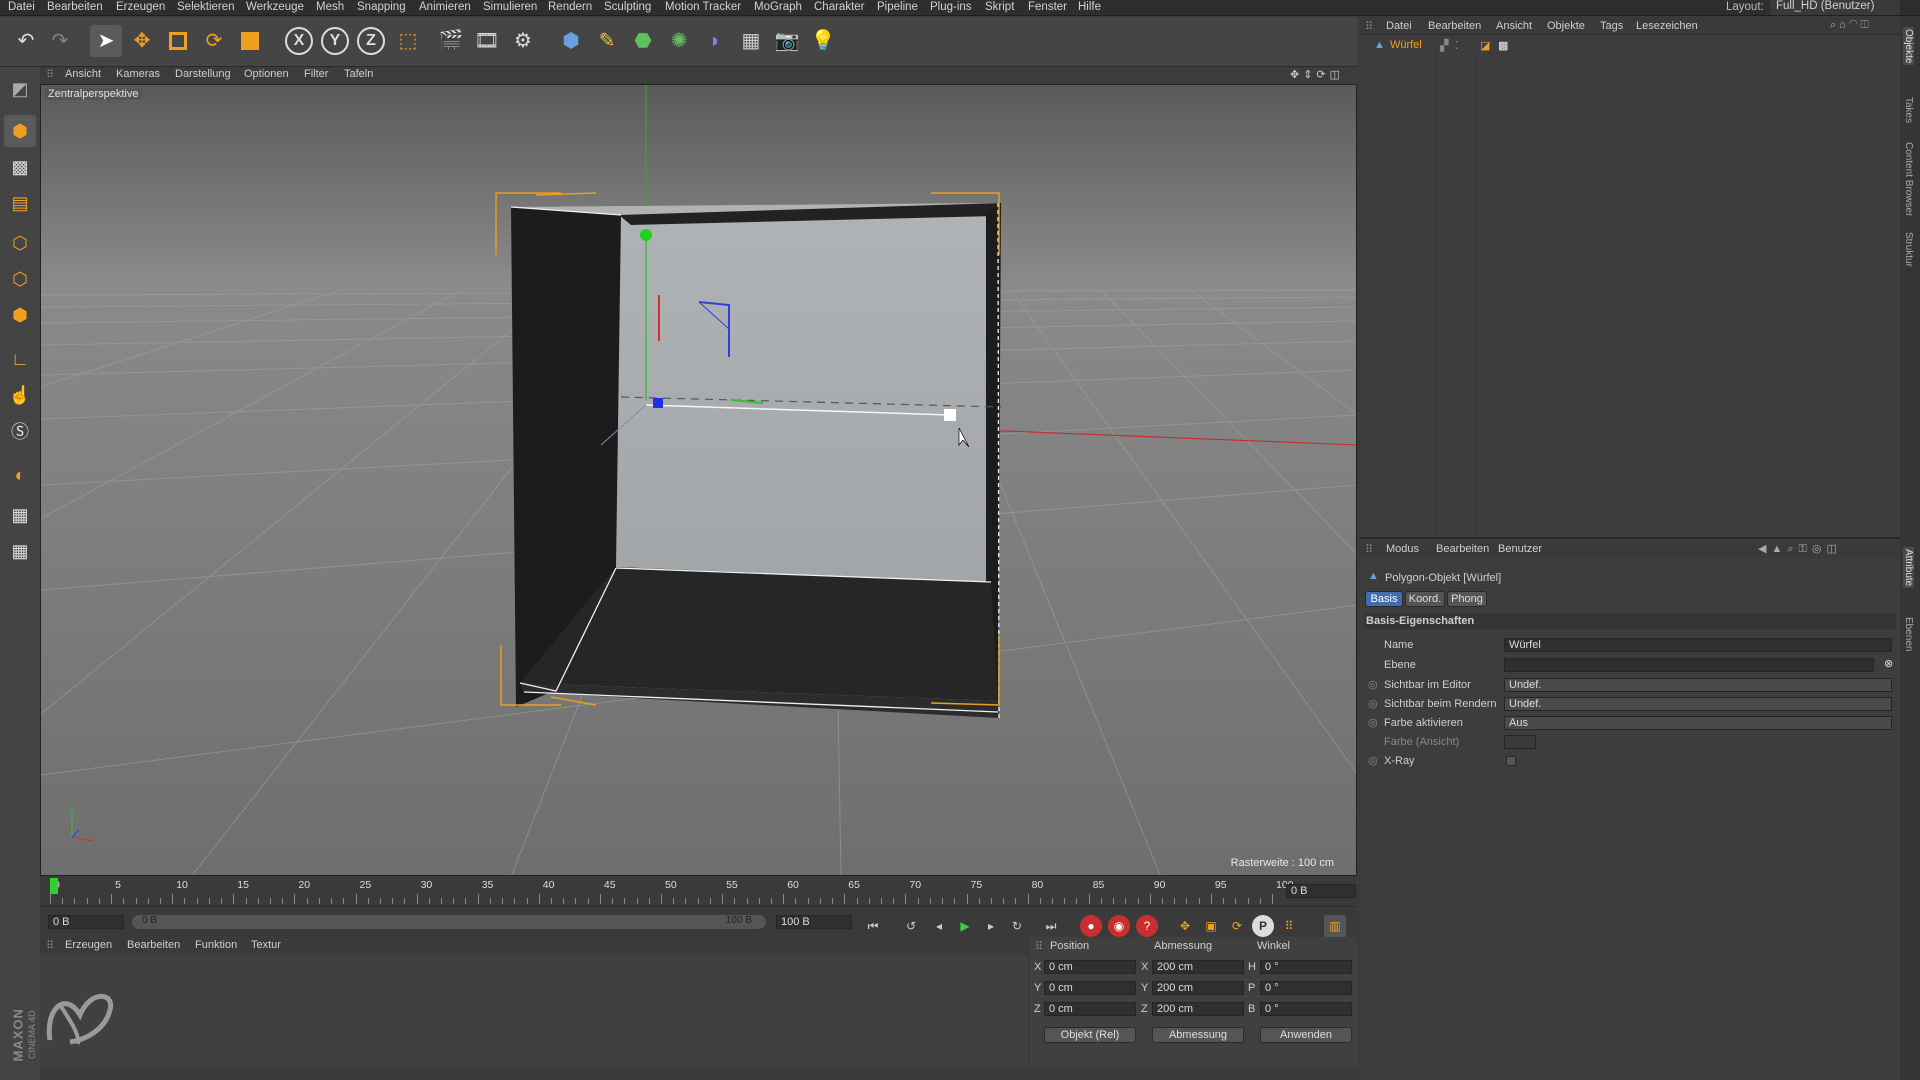  I want to click on object-row-wuerfel: ▲ Würfel ▞ ⁚ ◪ ▩, so click(1630, 45).